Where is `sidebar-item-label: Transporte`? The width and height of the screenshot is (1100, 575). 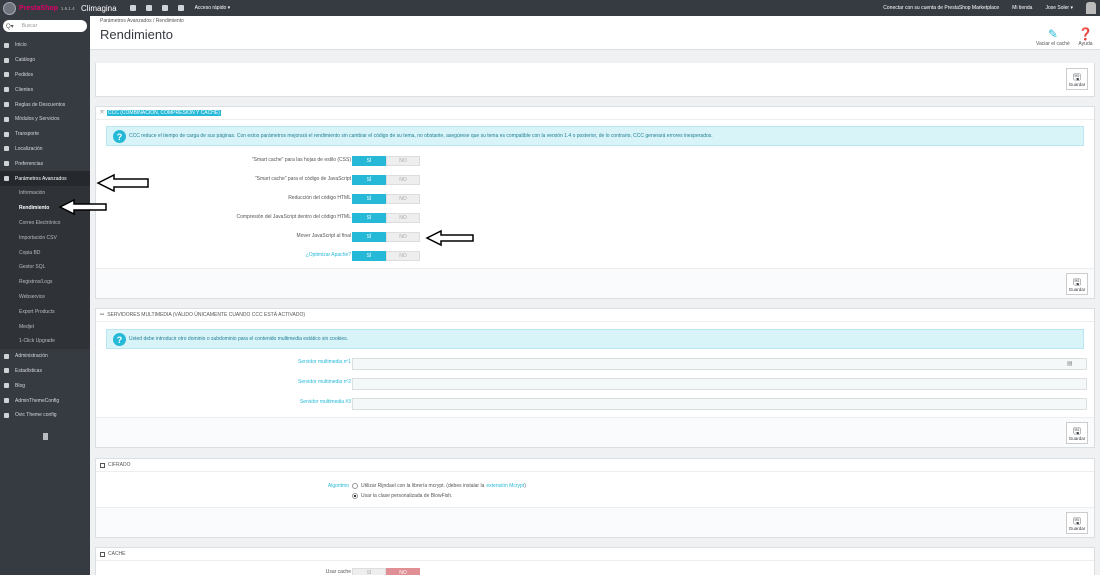 sidebar-item-label: Transporte is located at coordinates (27, 134).